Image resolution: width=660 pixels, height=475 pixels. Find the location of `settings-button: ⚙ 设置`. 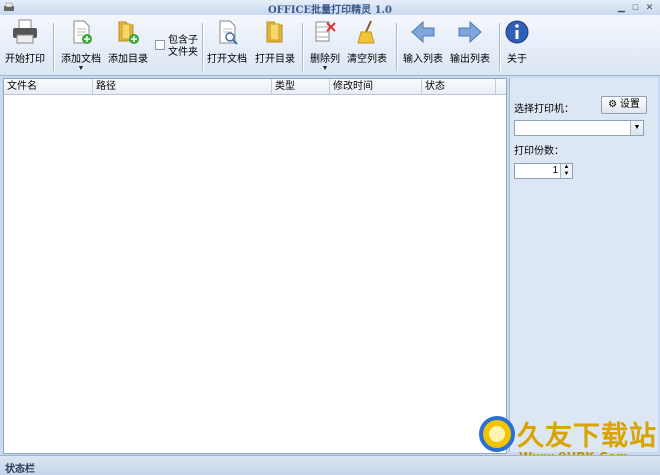

settings-button: ⚙ 设置 is located at coordinates (624, 105).